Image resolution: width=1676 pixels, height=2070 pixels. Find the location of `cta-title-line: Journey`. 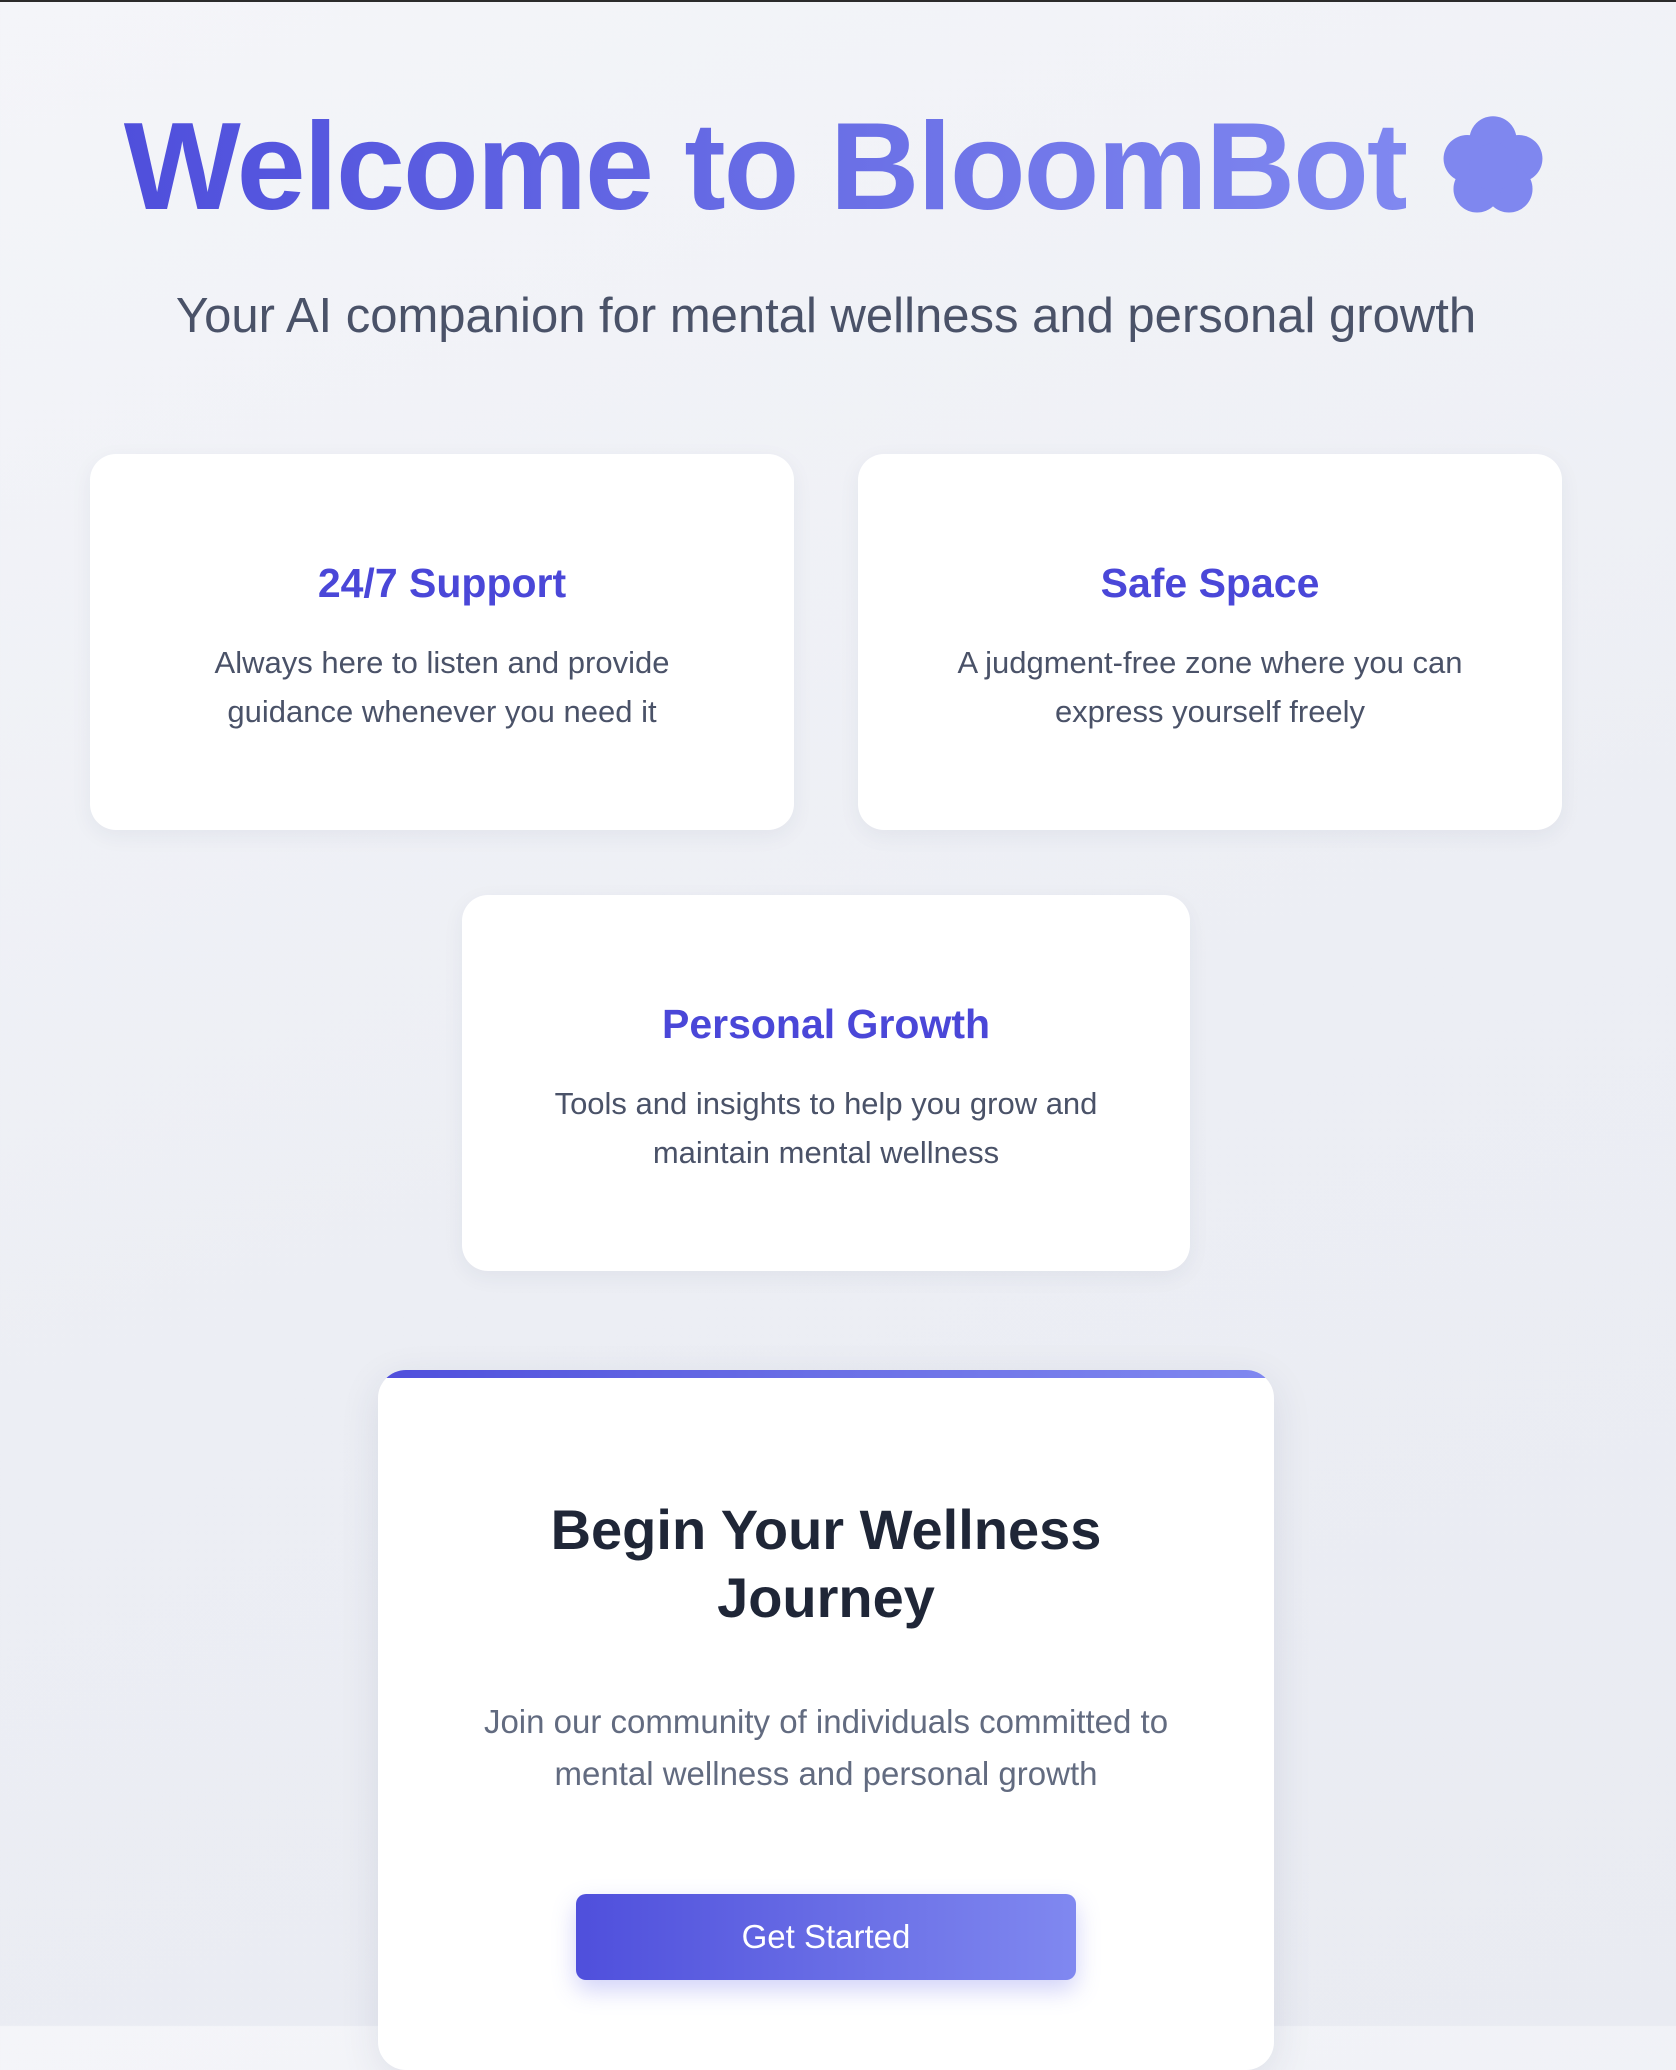

cta-title-line: Journey is located at coordinates (826, 1597).